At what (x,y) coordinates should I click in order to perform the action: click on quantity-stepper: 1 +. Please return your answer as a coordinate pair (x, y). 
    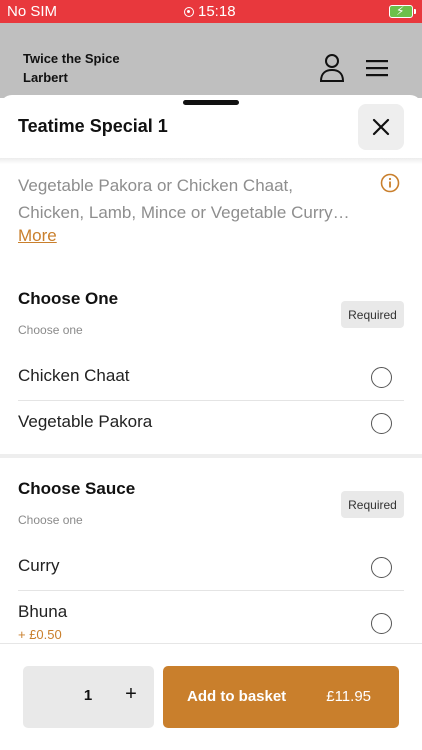
    Looking at the image, I should click on (88, 697).